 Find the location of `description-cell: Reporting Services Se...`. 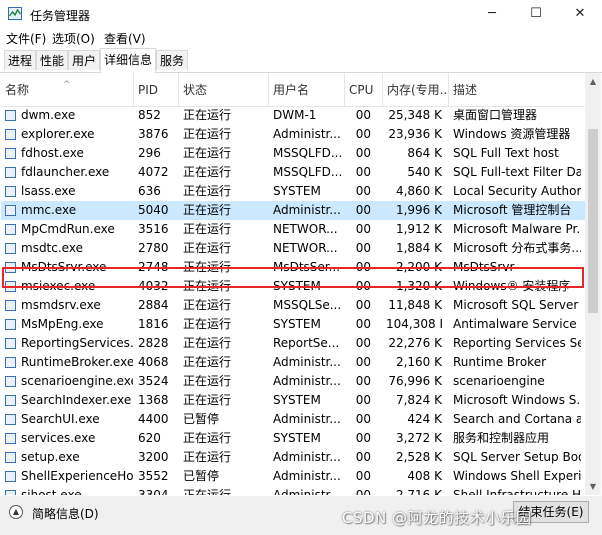

description-cell: Reporting Services Se... is located at coordinates (517, 343).